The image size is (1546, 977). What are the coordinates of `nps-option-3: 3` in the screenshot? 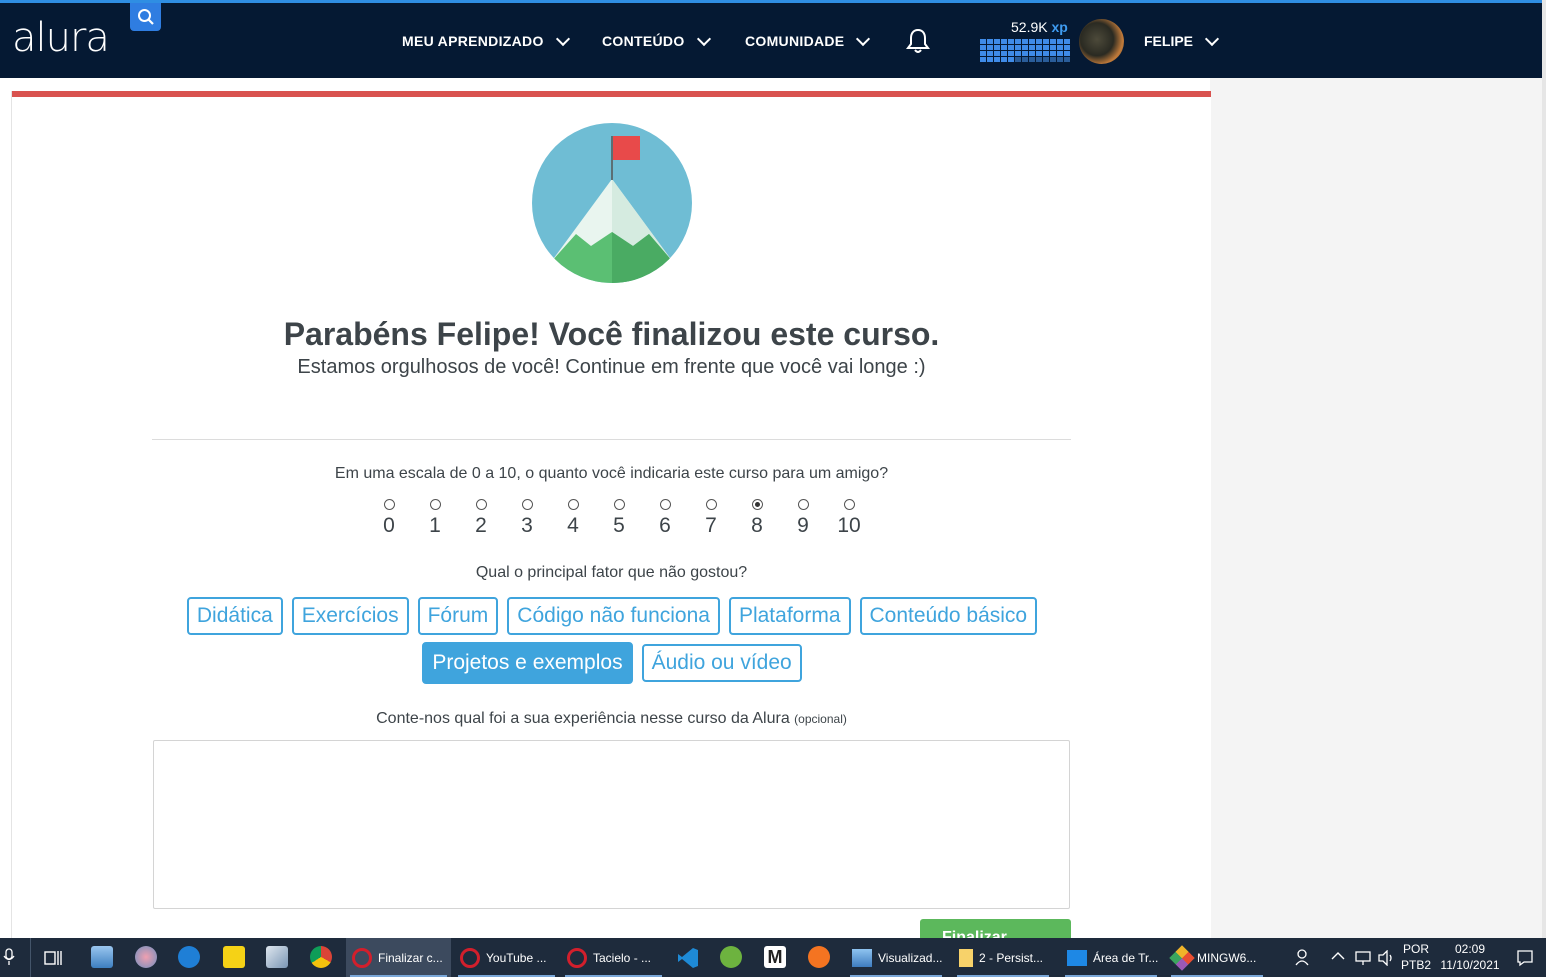 It's located at (527, 518).